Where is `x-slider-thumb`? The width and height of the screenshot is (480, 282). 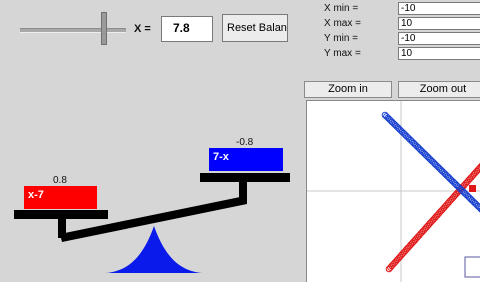 x-slider-thumb is located at coordinates (104, 28).